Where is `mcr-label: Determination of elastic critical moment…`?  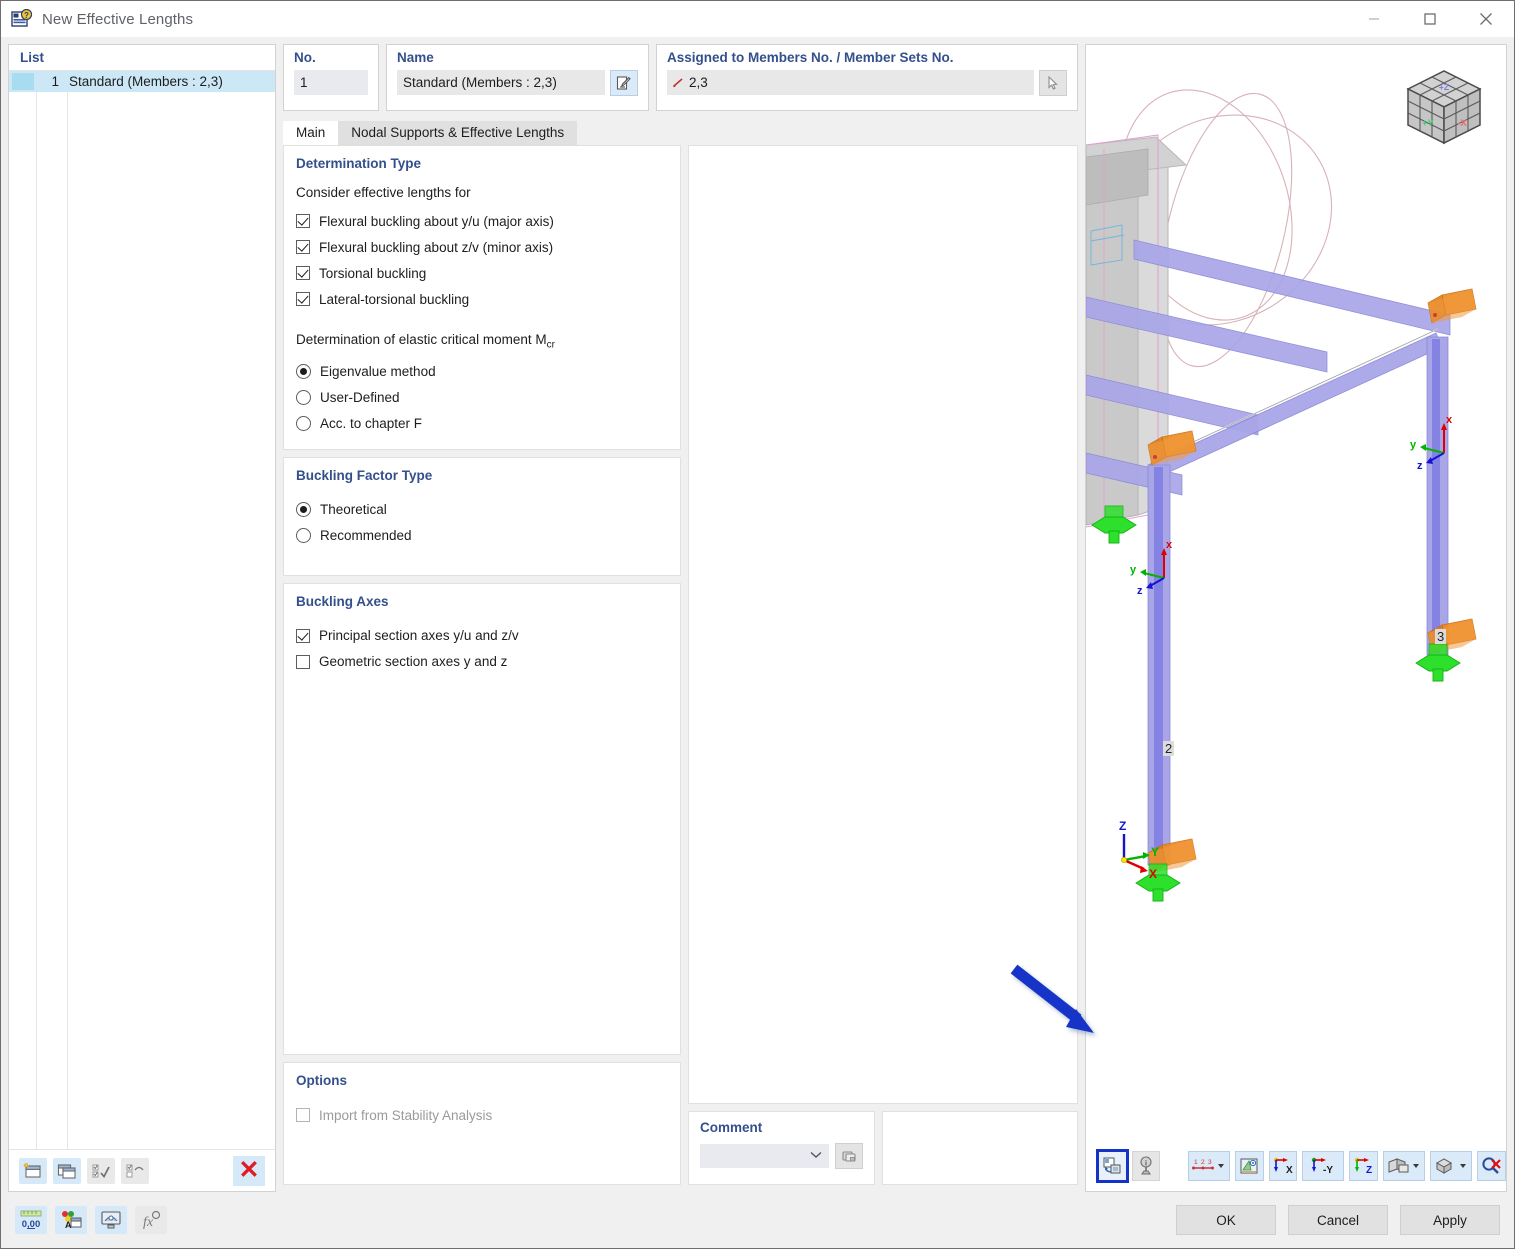 mcr-label: Determination of elastic critical moment… is located at coordinates (482, 341).